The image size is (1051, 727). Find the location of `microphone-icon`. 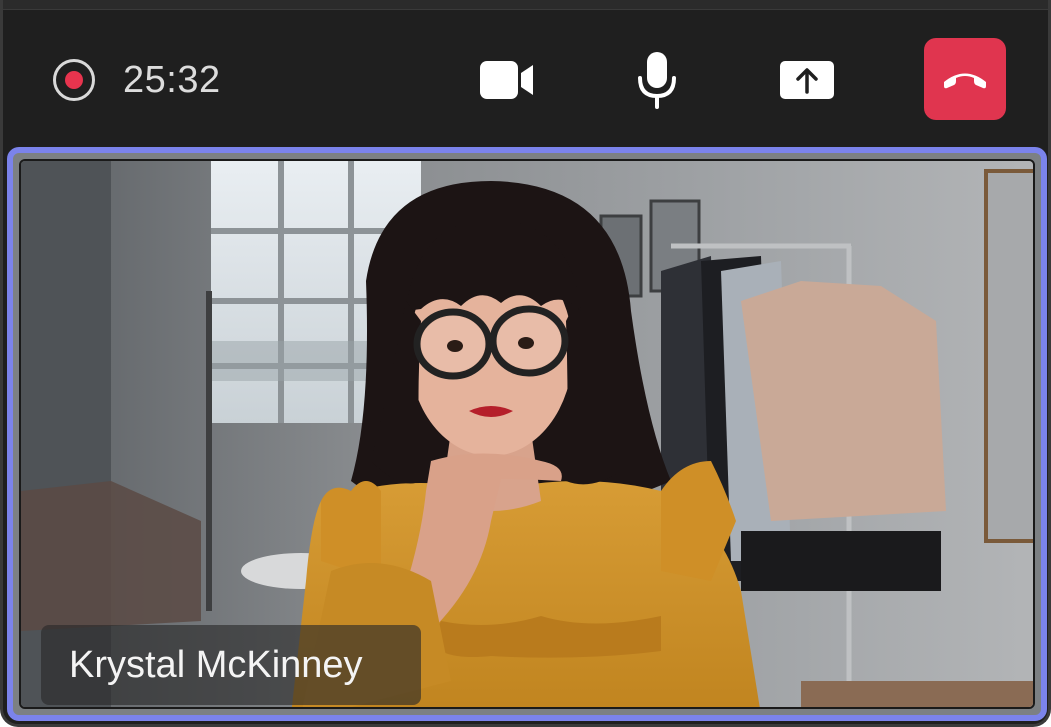

microphone-icon is located at coordinates (657, 80).